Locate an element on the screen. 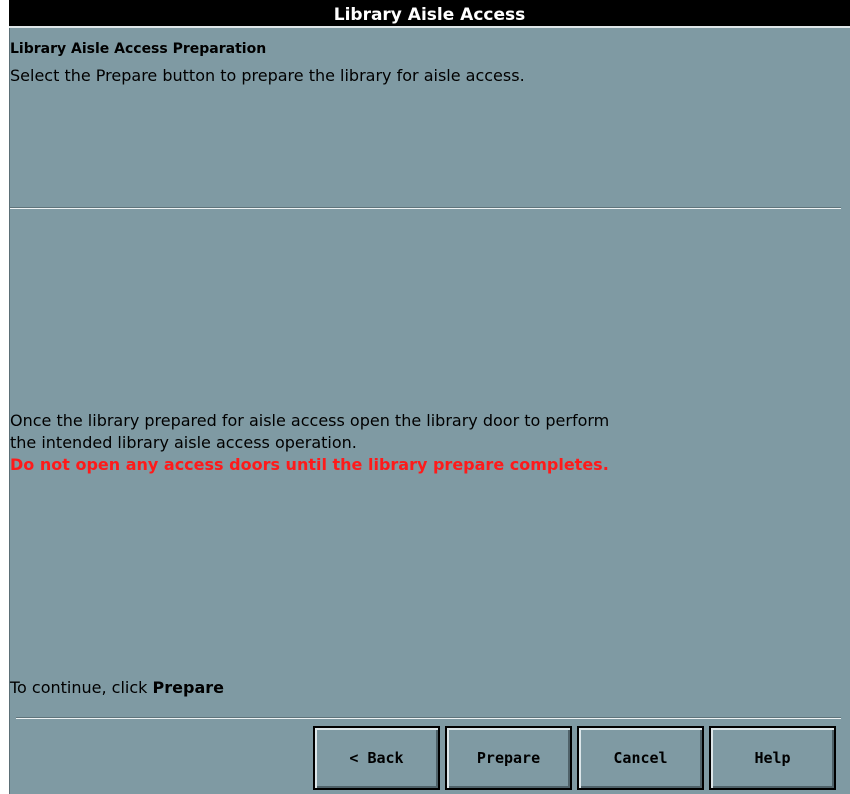 Image resolution: width=850 pixels, height=794 pixels. cancel-button: Cancel is located at coordinates (640, 758).